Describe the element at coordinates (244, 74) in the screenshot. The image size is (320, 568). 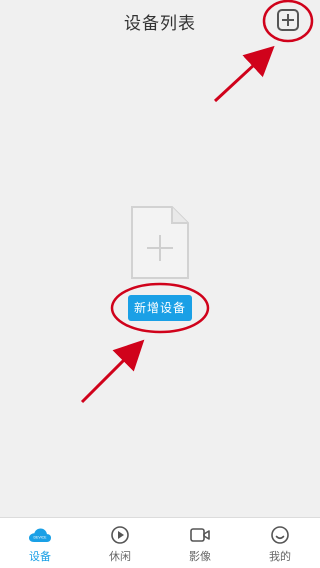
I see `annotation-arrow-add` at that location.